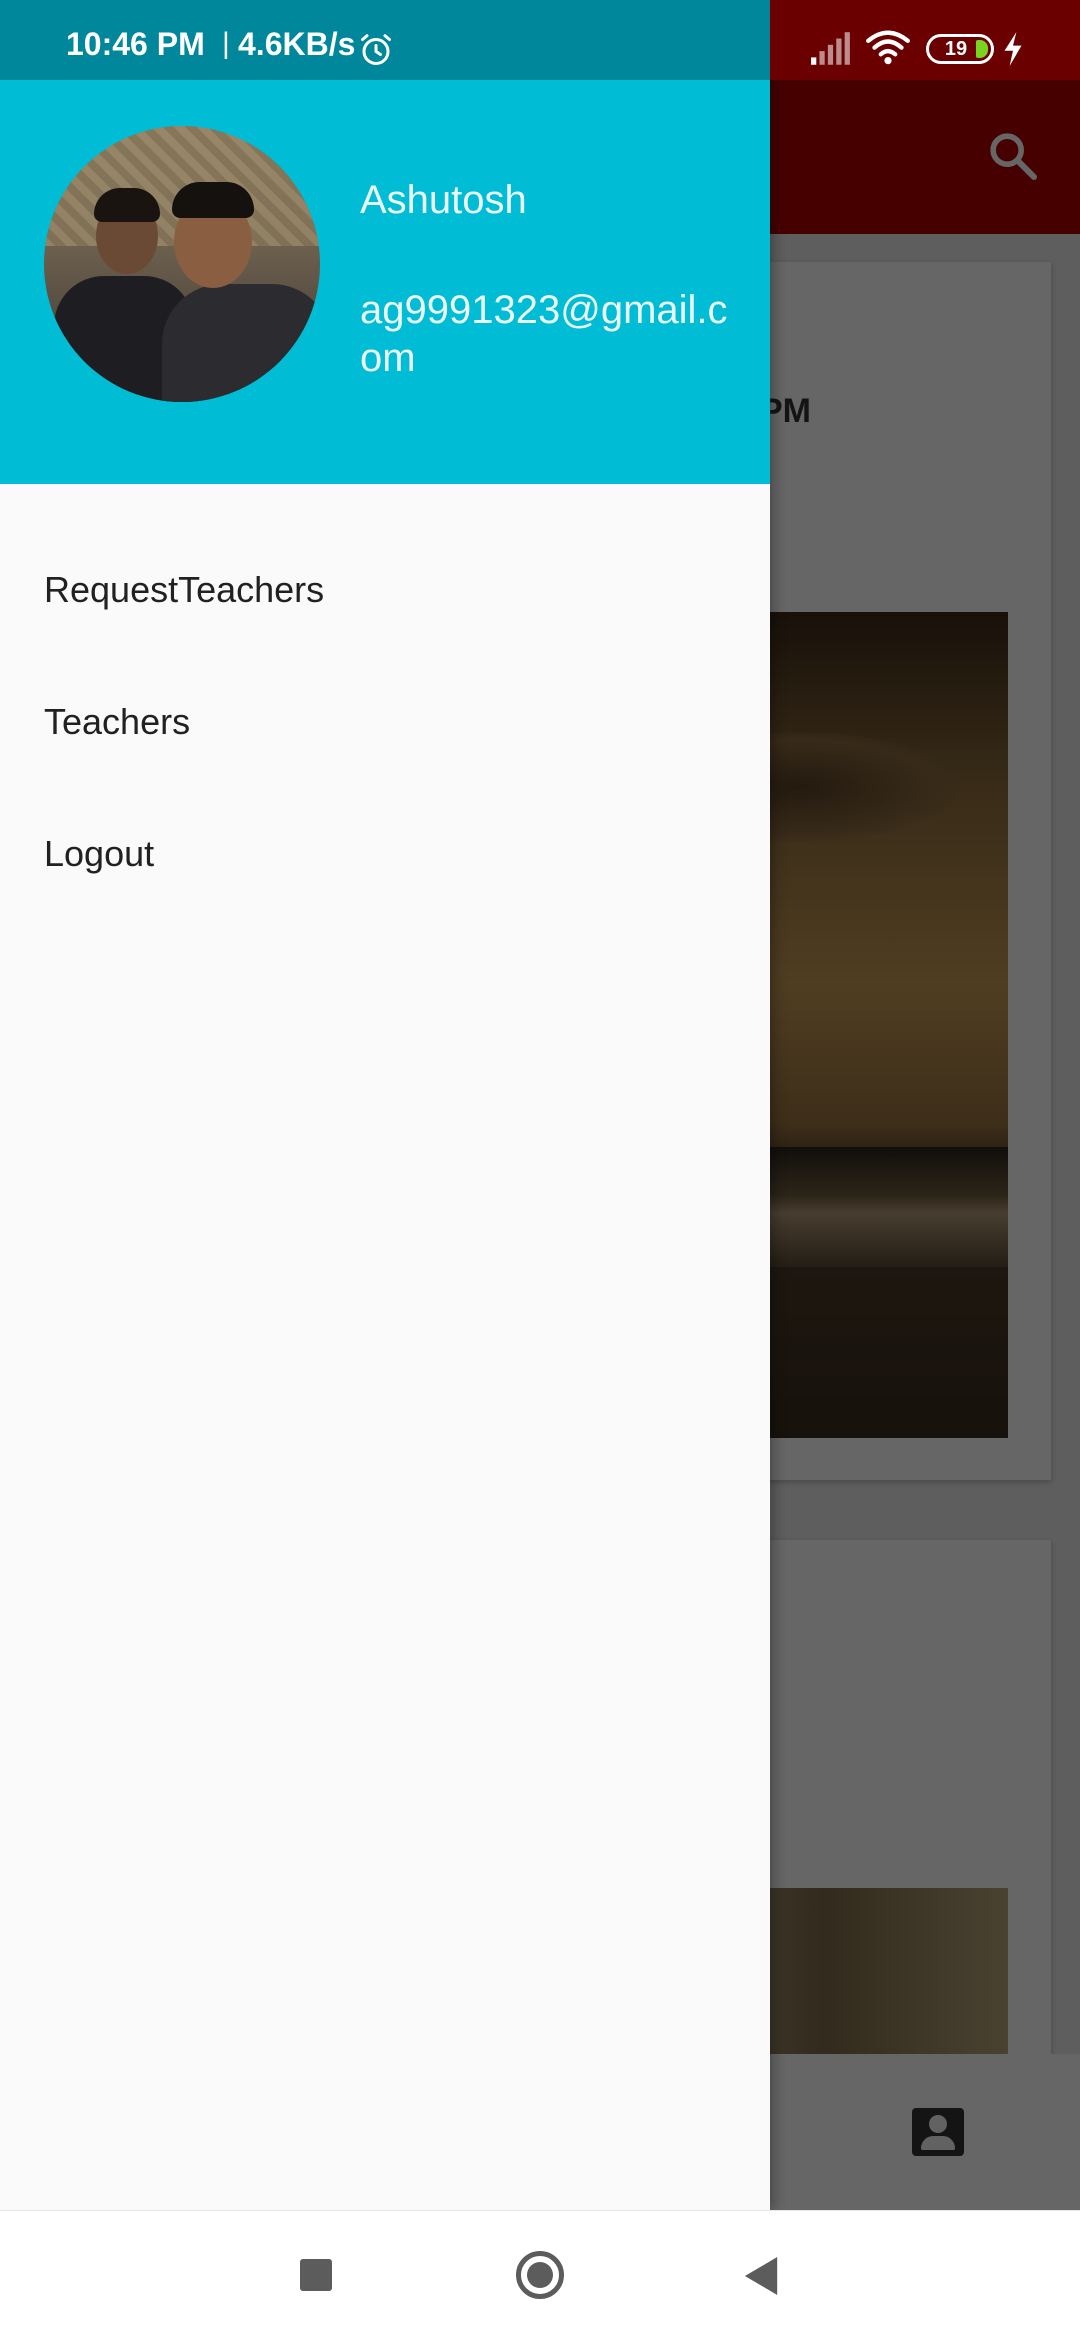  I want to click on avatar-person-right, so click(241, 343).